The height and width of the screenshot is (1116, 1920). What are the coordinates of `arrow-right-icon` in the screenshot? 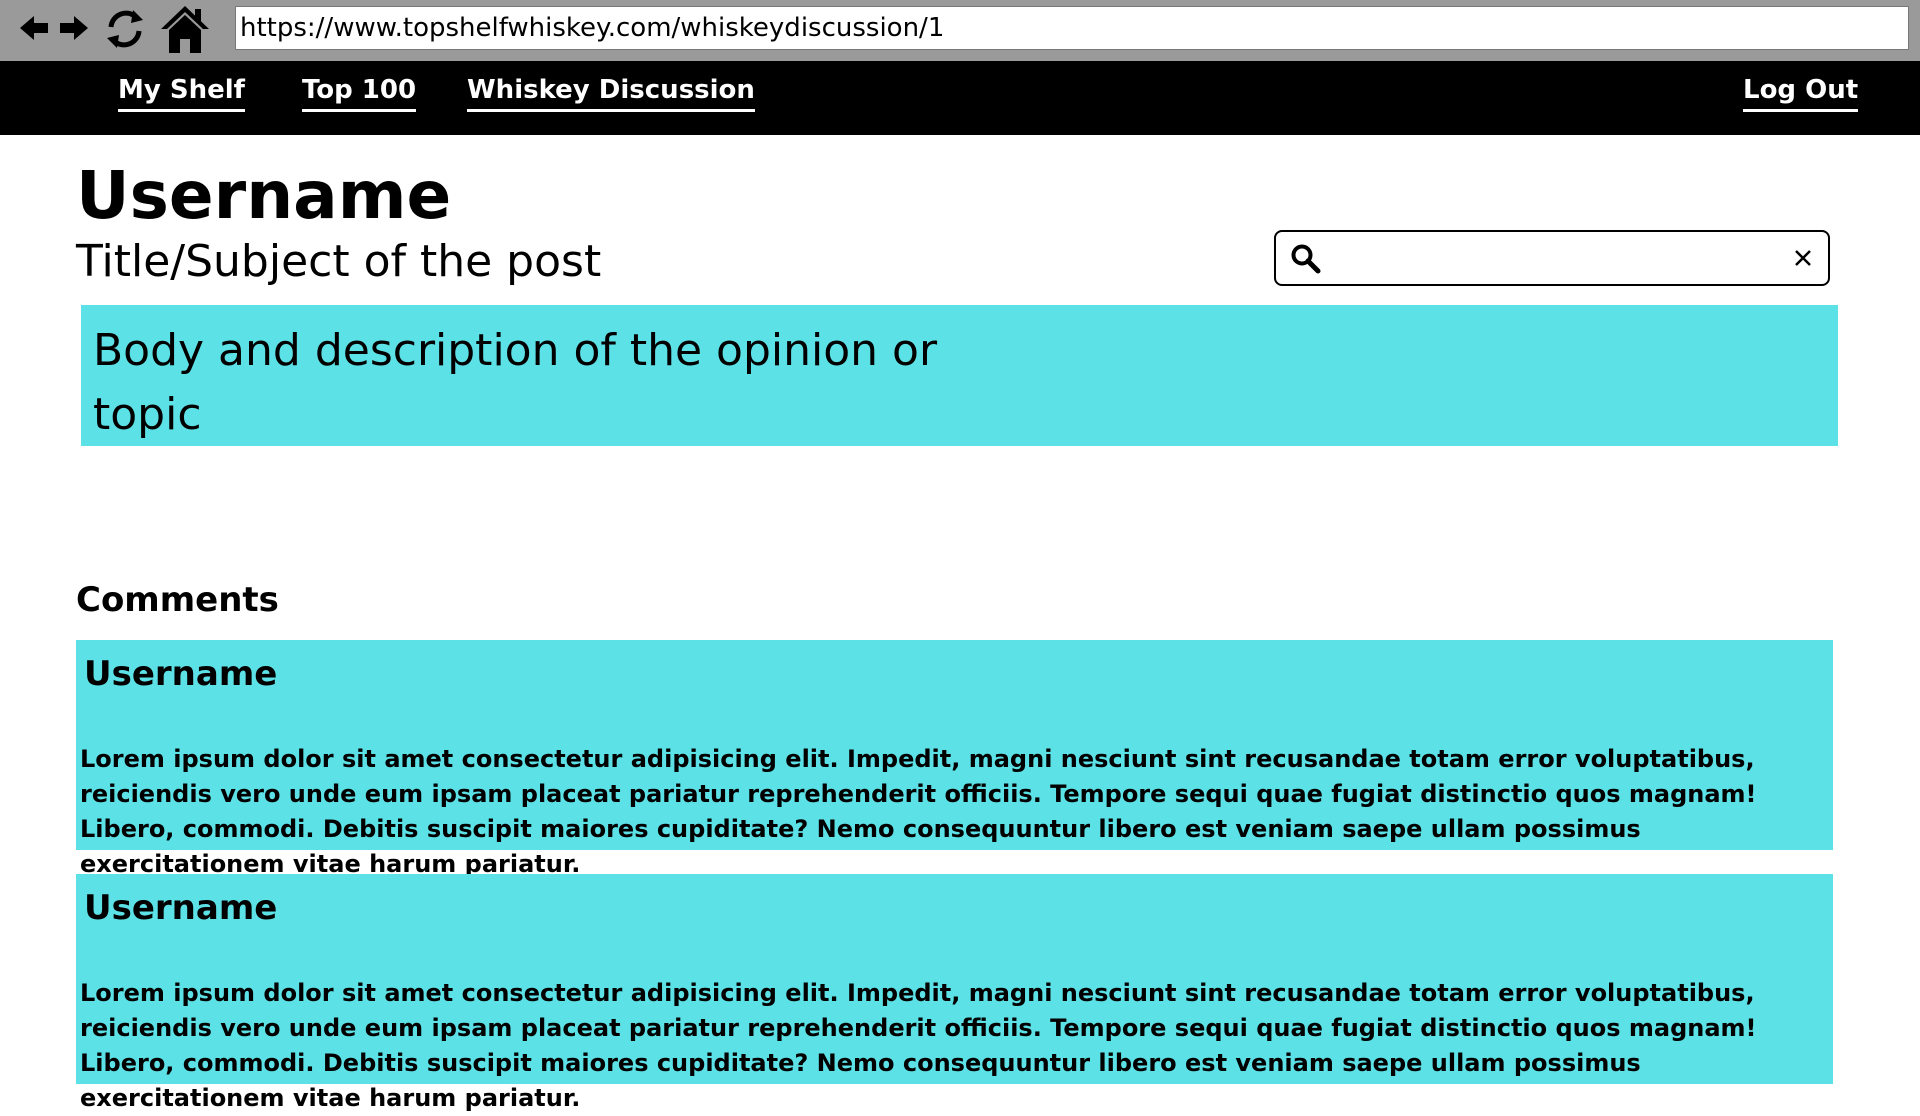 It's located at (74, 28).